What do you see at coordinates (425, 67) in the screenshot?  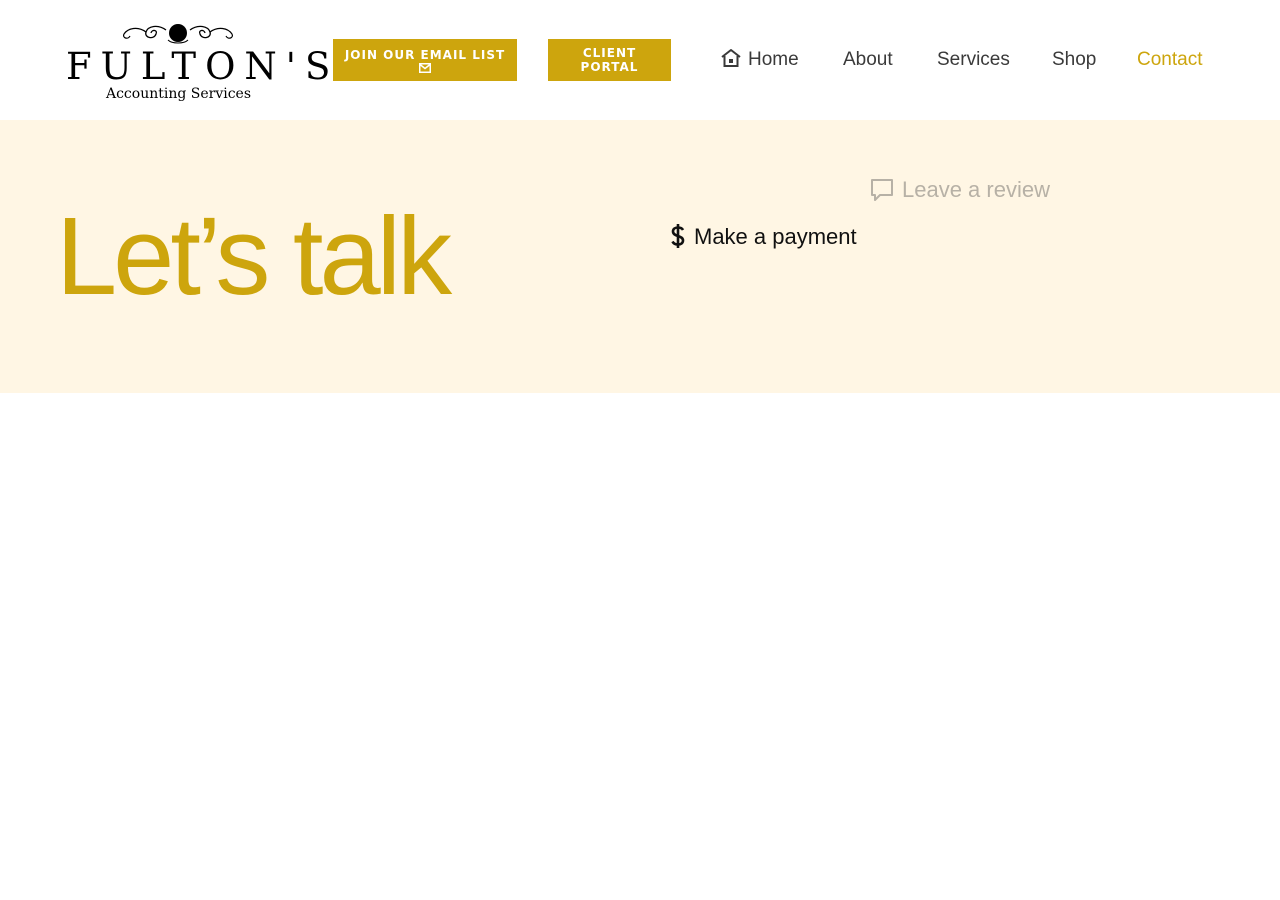 I see `envelope-icon` at bounding box center [425, 67].